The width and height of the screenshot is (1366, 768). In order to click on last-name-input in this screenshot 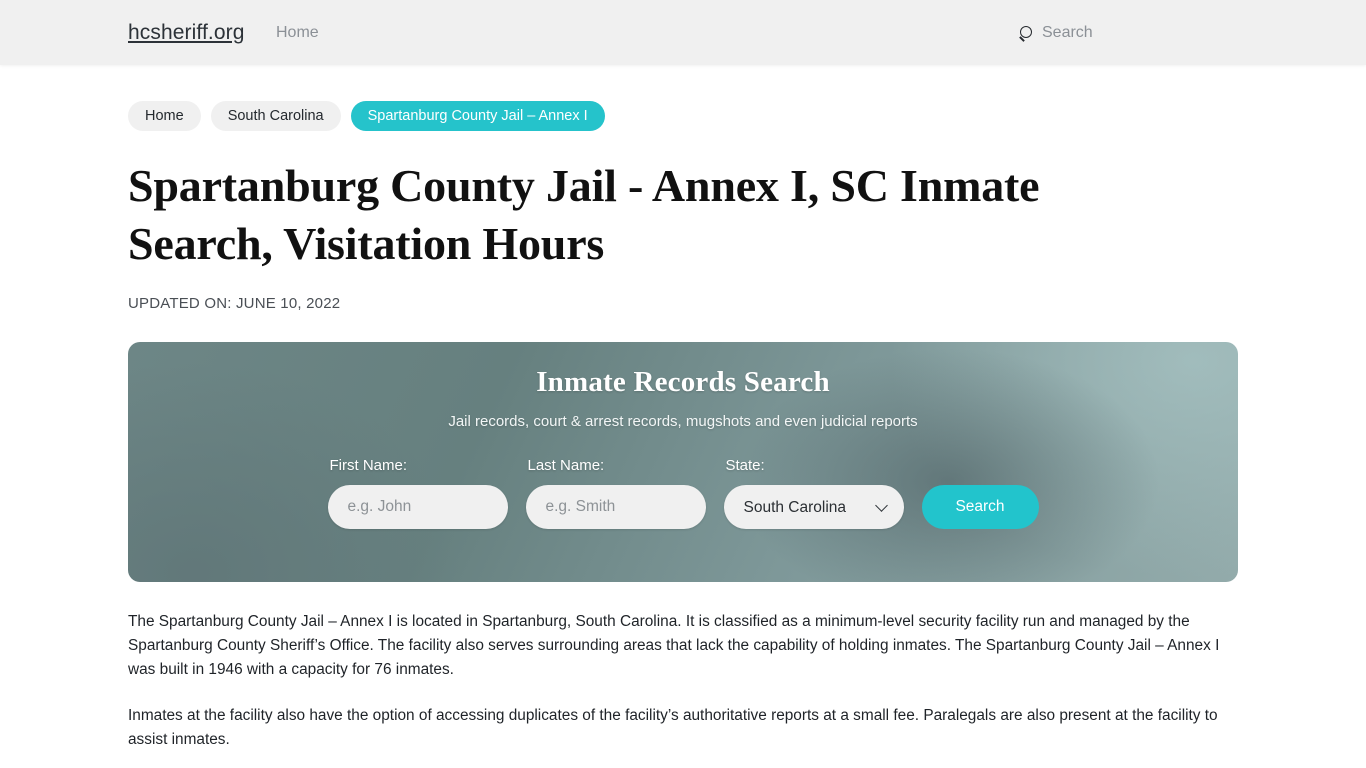, I will do `click(615, 507)`.